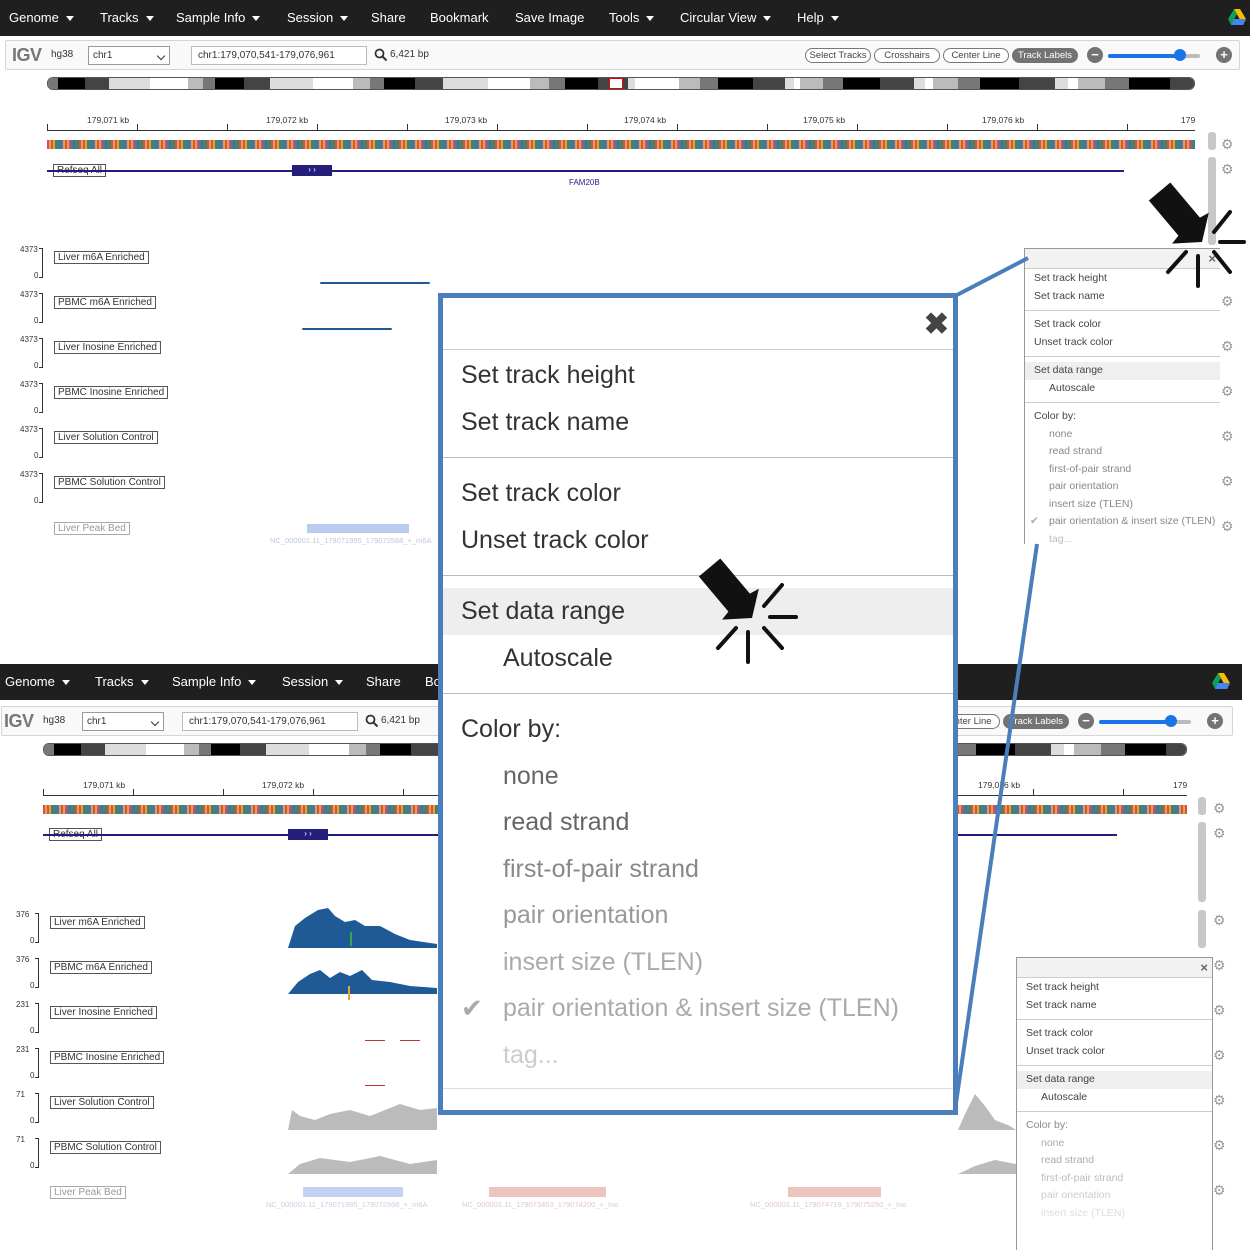 The width and height of the screenshot is (1250, 1250). Describe the element at coordinates (976, 55) in the screenshot. I see `center-line-button: Center Line` at that location.